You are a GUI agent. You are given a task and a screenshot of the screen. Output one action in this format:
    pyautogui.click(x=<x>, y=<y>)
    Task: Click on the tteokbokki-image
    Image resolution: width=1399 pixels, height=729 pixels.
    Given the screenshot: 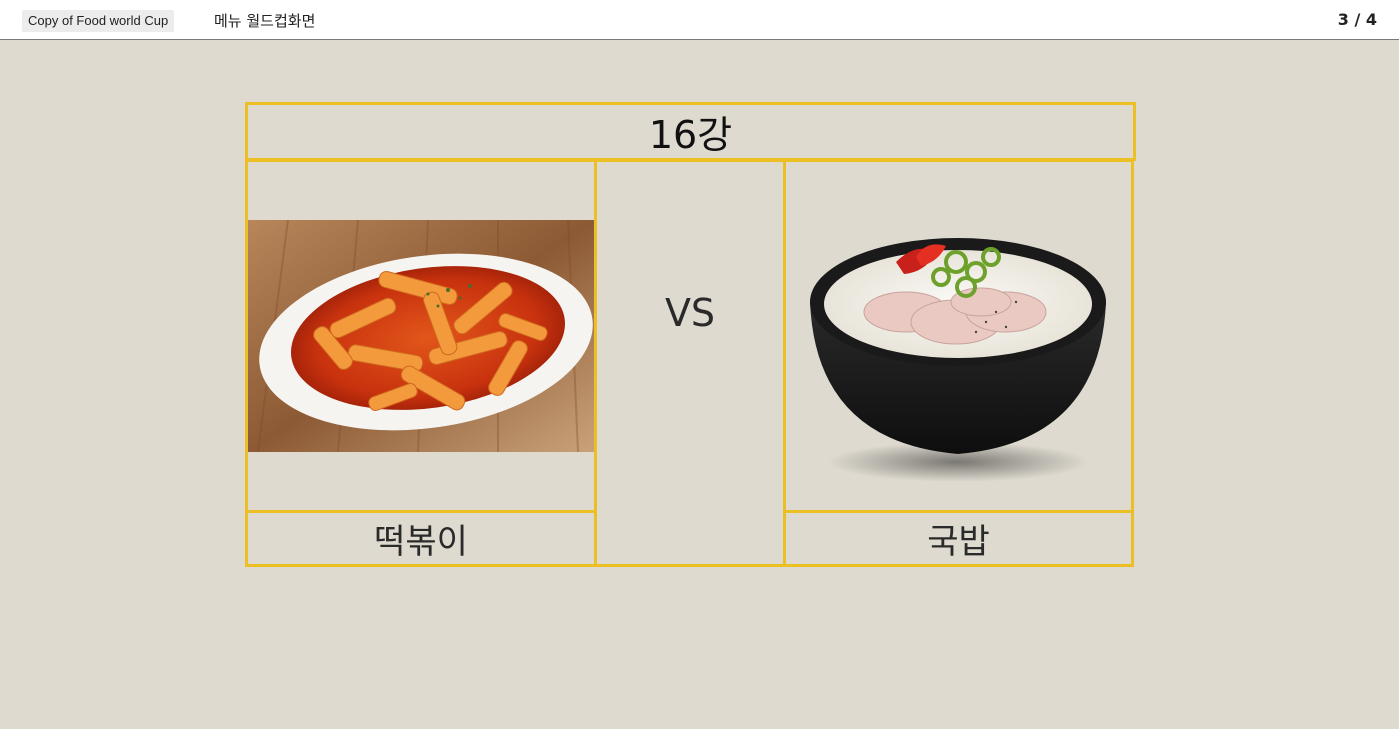 What is the action you would take?
    pyautogui.click(x=421, y=336)
    